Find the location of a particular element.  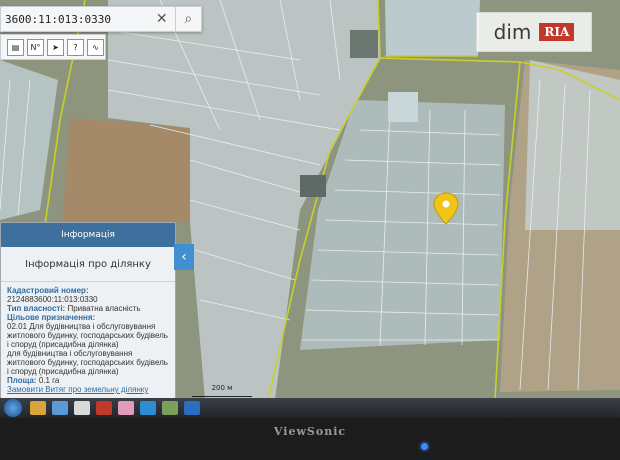

dimria-logo: dim RIA is located at coordinates (534, 32).